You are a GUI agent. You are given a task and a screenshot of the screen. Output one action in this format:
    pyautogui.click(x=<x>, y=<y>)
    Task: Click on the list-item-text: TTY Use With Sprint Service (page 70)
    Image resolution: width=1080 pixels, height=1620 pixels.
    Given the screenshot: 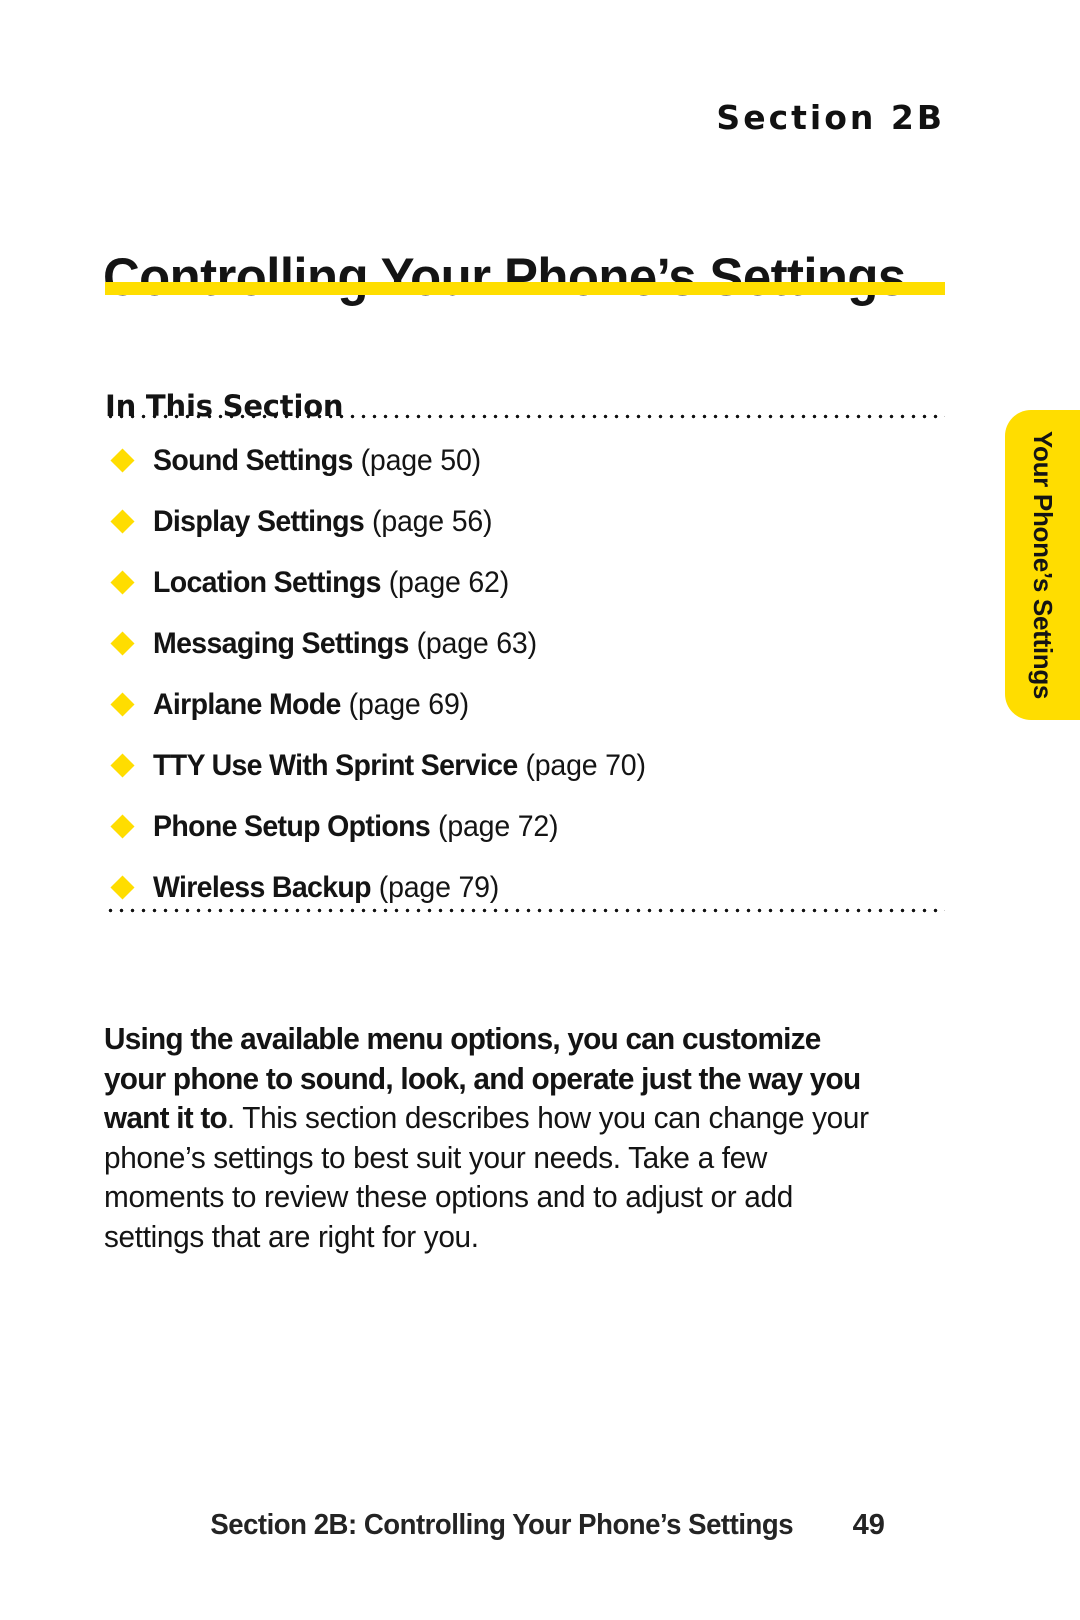 What is the action you would take?
    pyautogui.click(x=399, y=766)
    